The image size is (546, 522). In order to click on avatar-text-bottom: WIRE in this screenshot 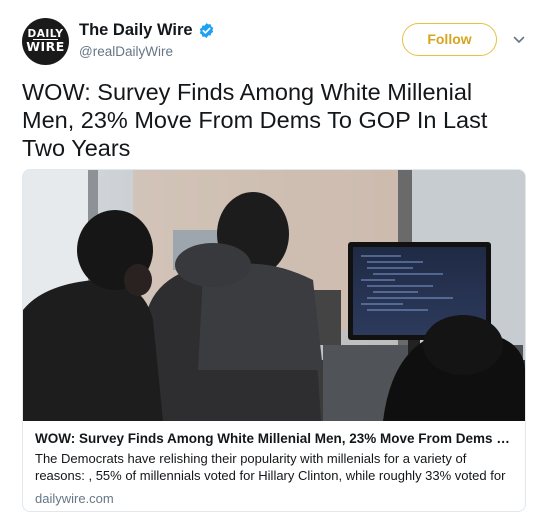, I will do `click(45, 46)`.